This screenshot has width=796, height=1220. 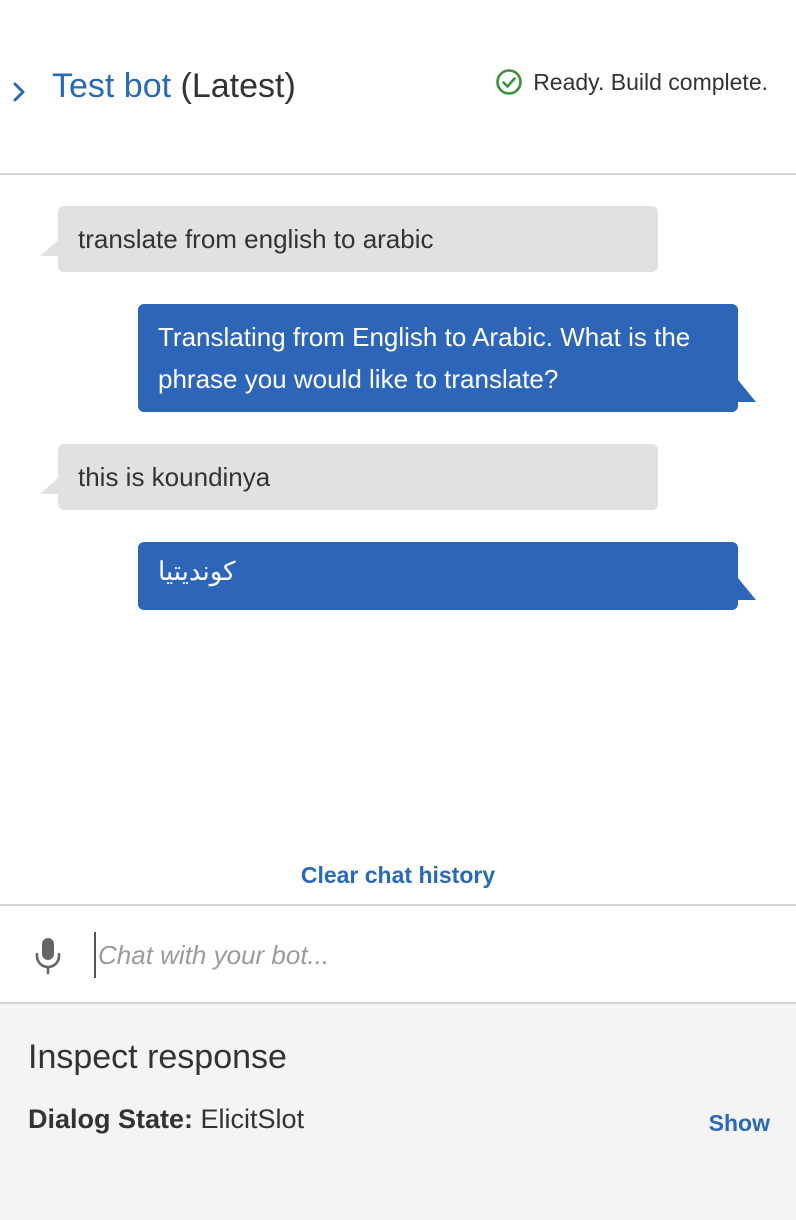 What do you see at coordinates (398, 87) in the screenshot?
I see `bot-header: Test bot (Latest) Ready. Build complete.` at bounding box center [398, 87].